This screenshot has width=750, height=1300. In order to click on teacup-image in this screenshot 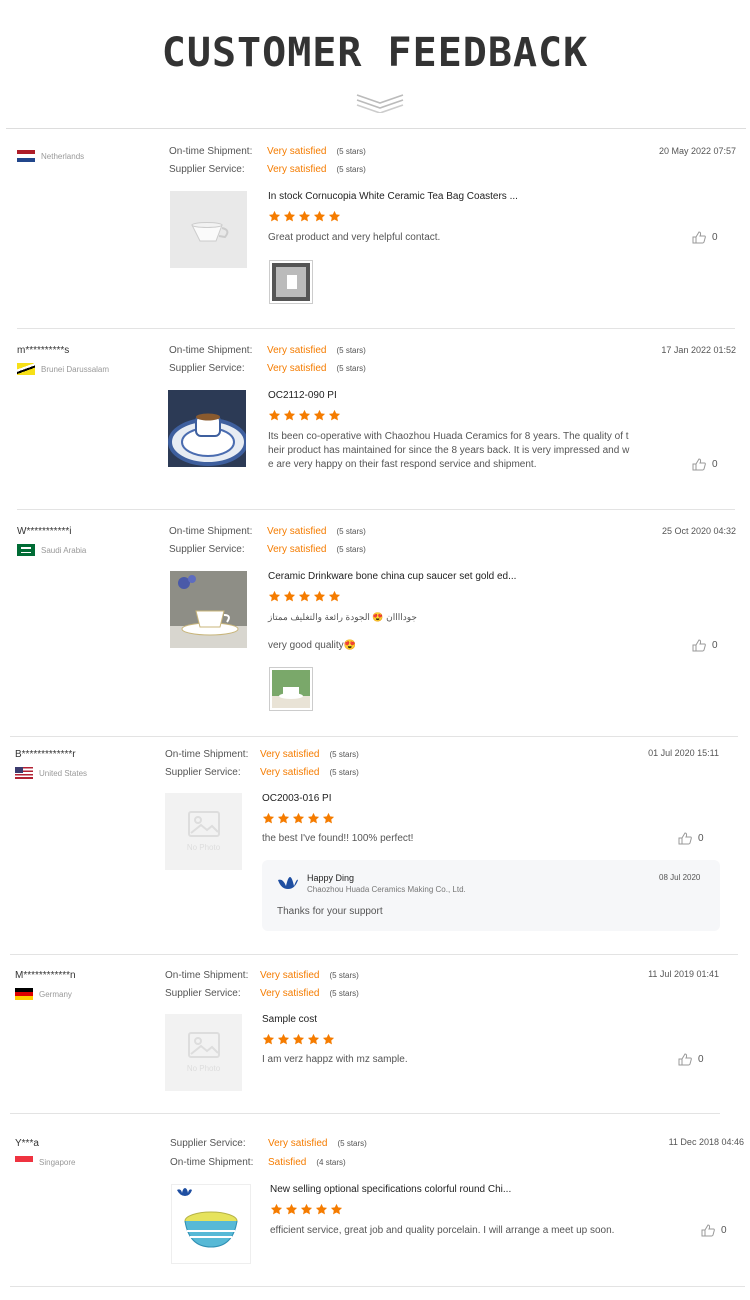, I will do `click(208, 229)`.